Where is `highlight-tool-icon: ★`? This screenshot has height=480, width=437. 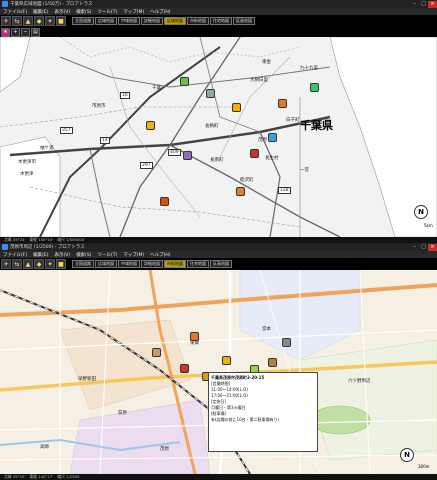
highlight-tool-icon: ★ is located at coordinates (5, 32).